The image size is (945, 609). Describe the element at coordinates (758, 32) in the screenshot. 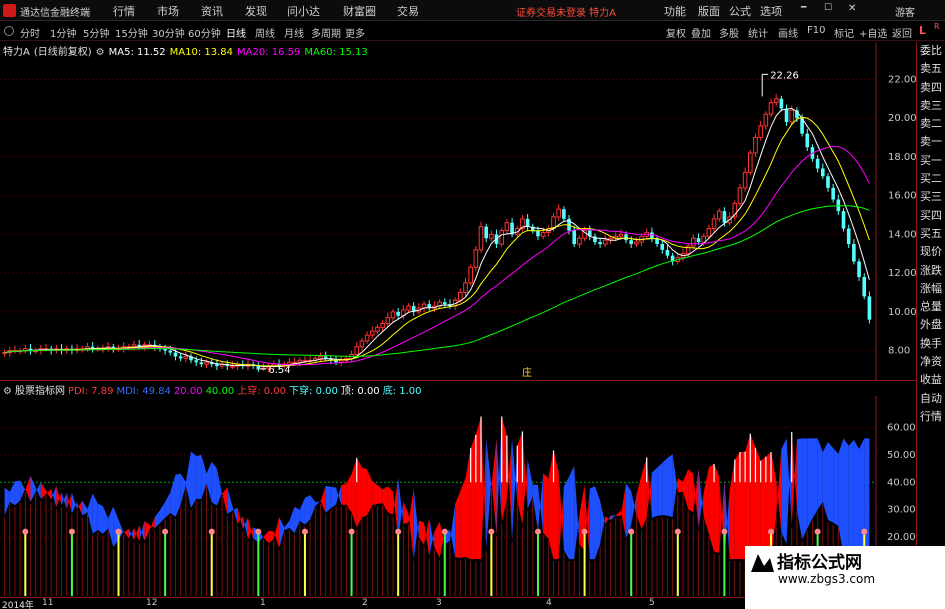

I see `stats-button: 统计` at that location.